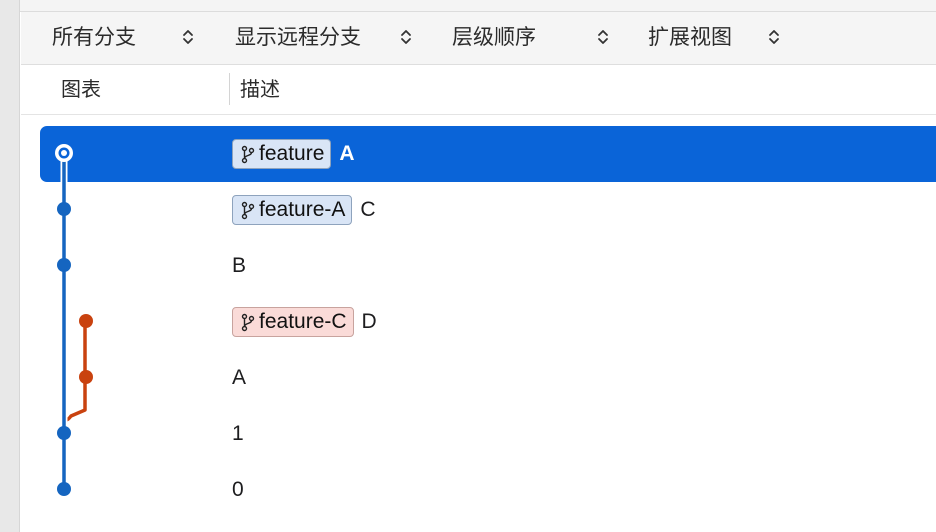 This screenshot has width=936, height=532. I want to click on branch-tag-label: feature-A, so click(302, 209).